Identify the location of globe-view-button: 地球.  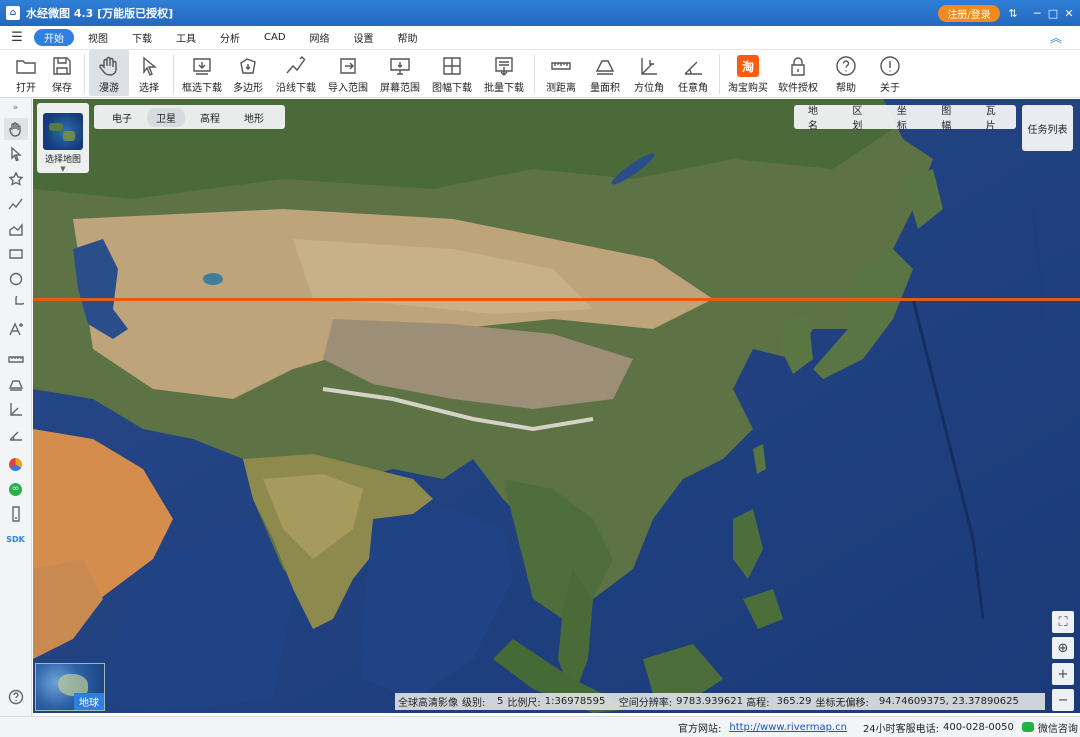
(70, 687).